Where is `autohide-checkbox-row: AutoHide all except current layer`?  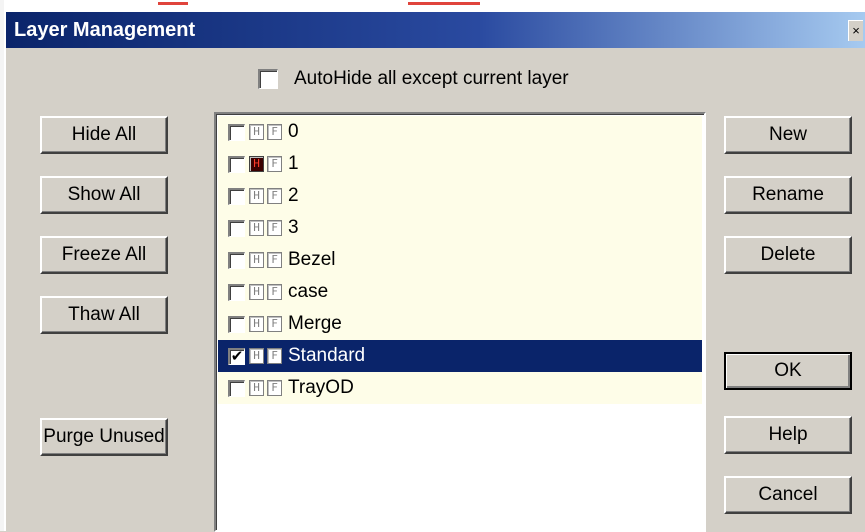 autohide-checkbox-row: AutoHide all except current layer is located at coordinates (413, 79).